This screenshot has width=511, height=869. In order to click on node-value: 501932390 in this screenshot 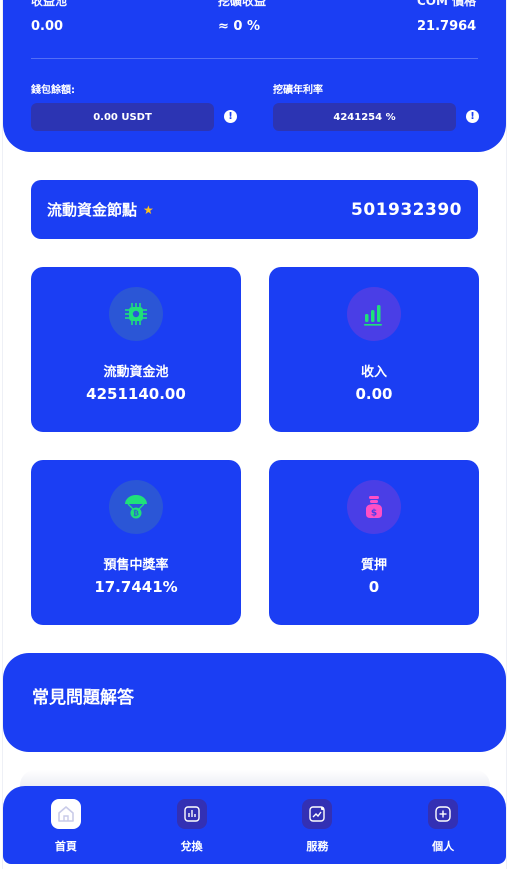, I will do `click(406, 209)`.